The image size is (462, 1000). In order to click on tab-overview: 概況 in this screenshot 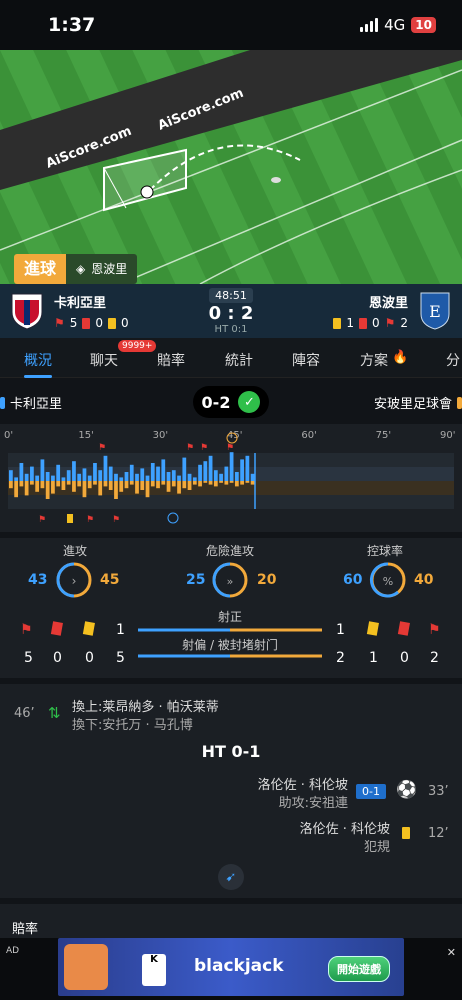, I will do `click(38, 360)`.